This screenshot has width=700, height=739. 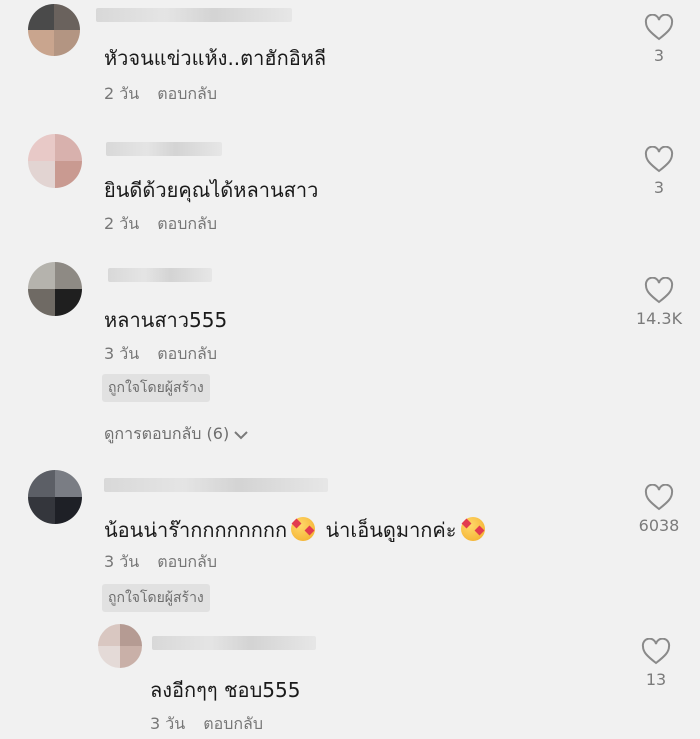 What do you see at coordinates (168, 723) in the screenshot?
I see `reply-age: 3 วัน` at bounding box center [168, 723].